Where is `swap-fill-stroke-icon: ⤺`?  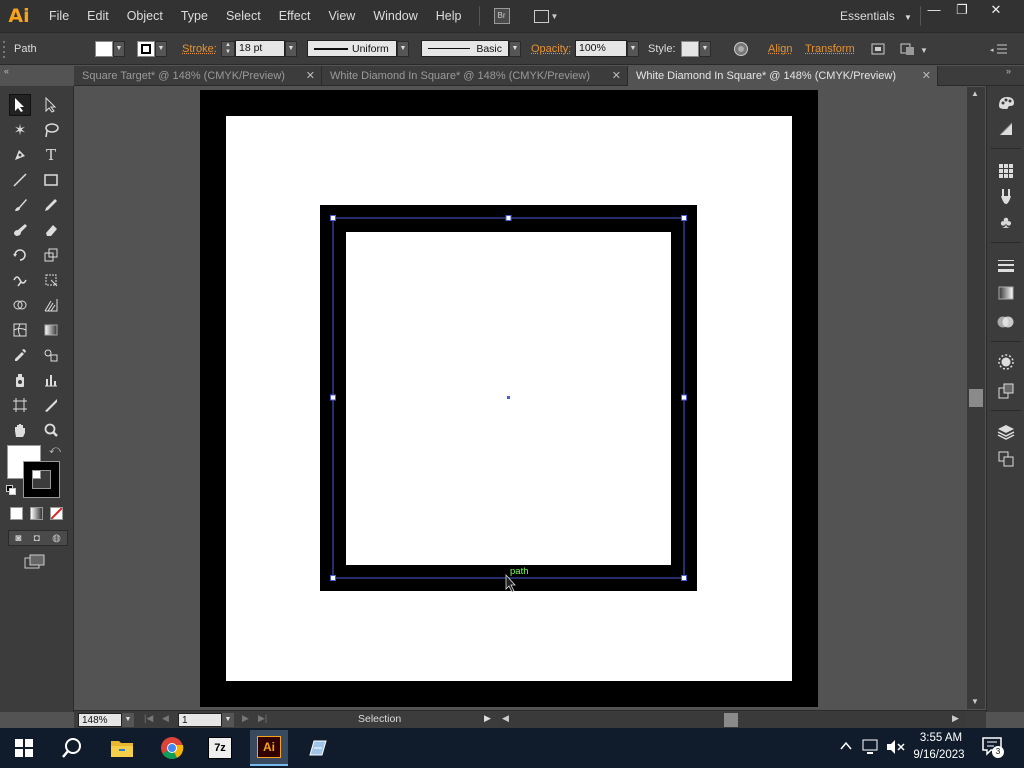
swap-fill-stroke-icon: ⤺ is located at coordinates (55, 450).